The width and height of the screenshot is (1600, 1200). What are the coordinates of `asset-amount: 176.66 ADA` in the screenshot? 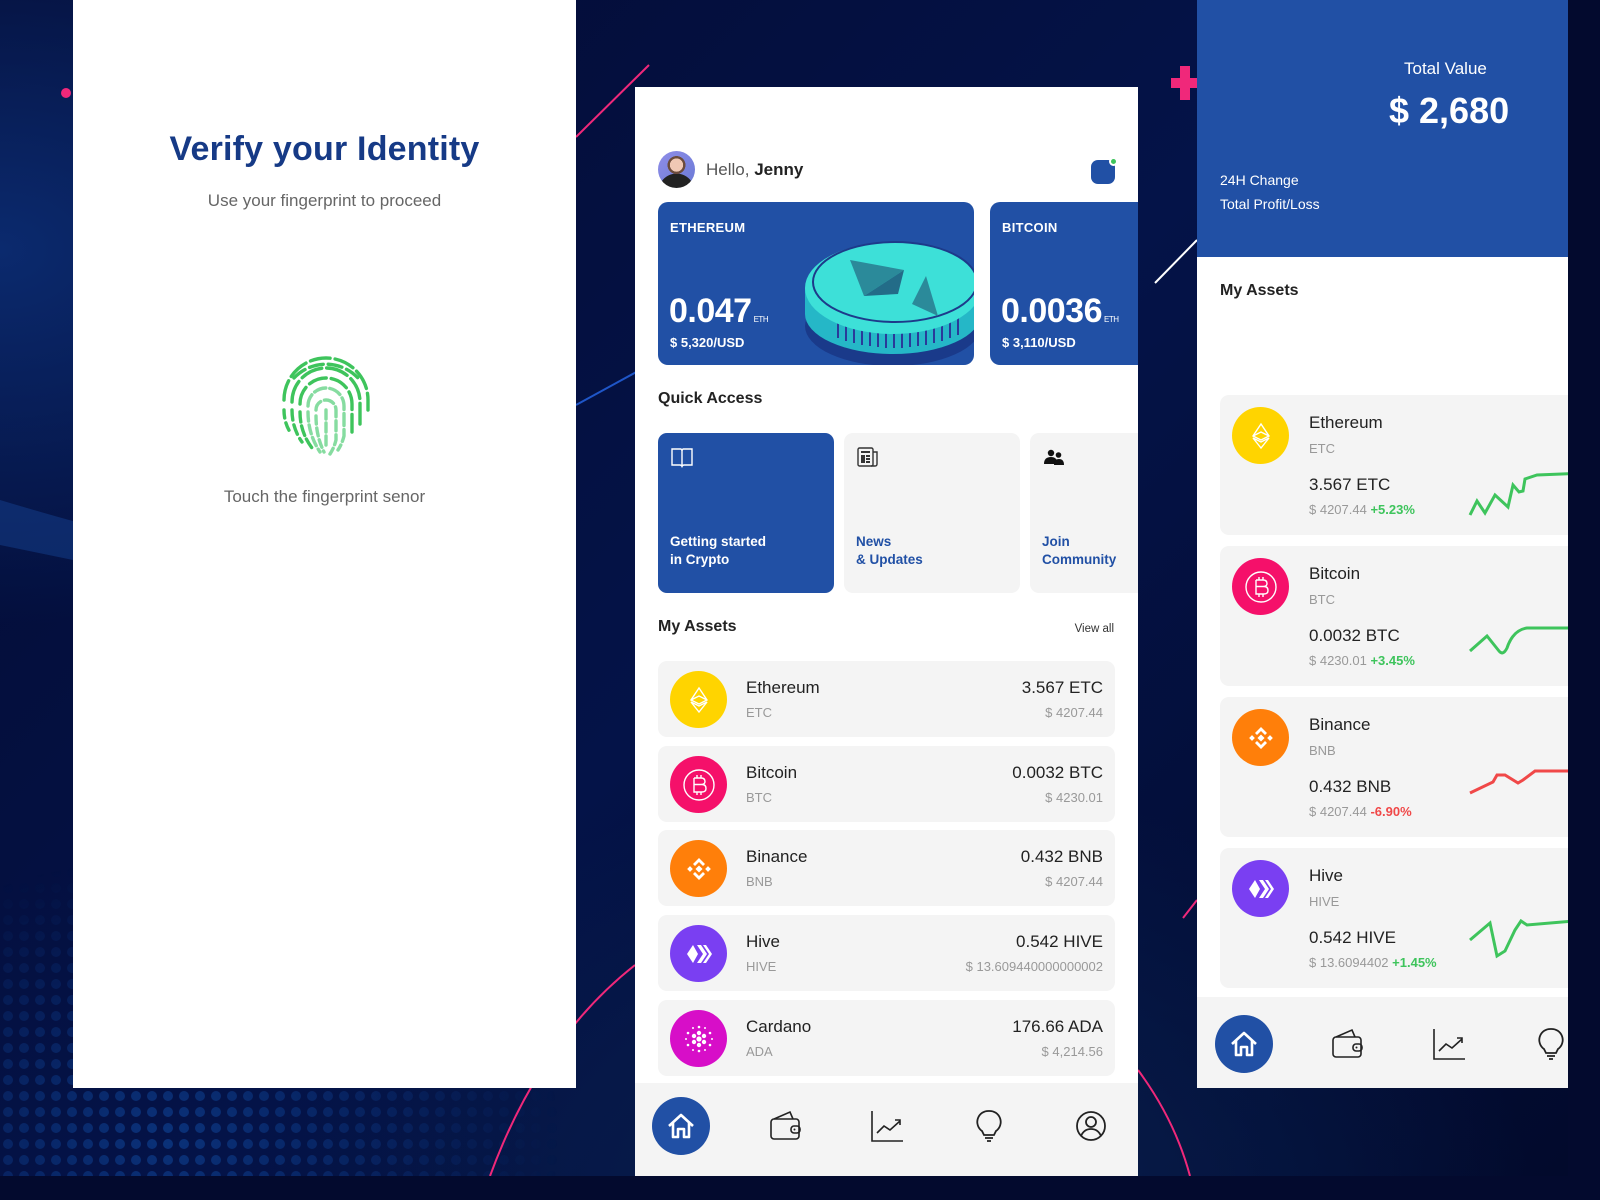 It's located at (1057, 1026).